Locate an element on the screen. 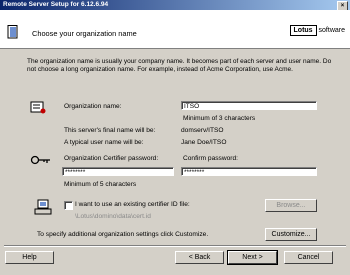  page-title: Choose your organization name is located at coordinates (84, 33).